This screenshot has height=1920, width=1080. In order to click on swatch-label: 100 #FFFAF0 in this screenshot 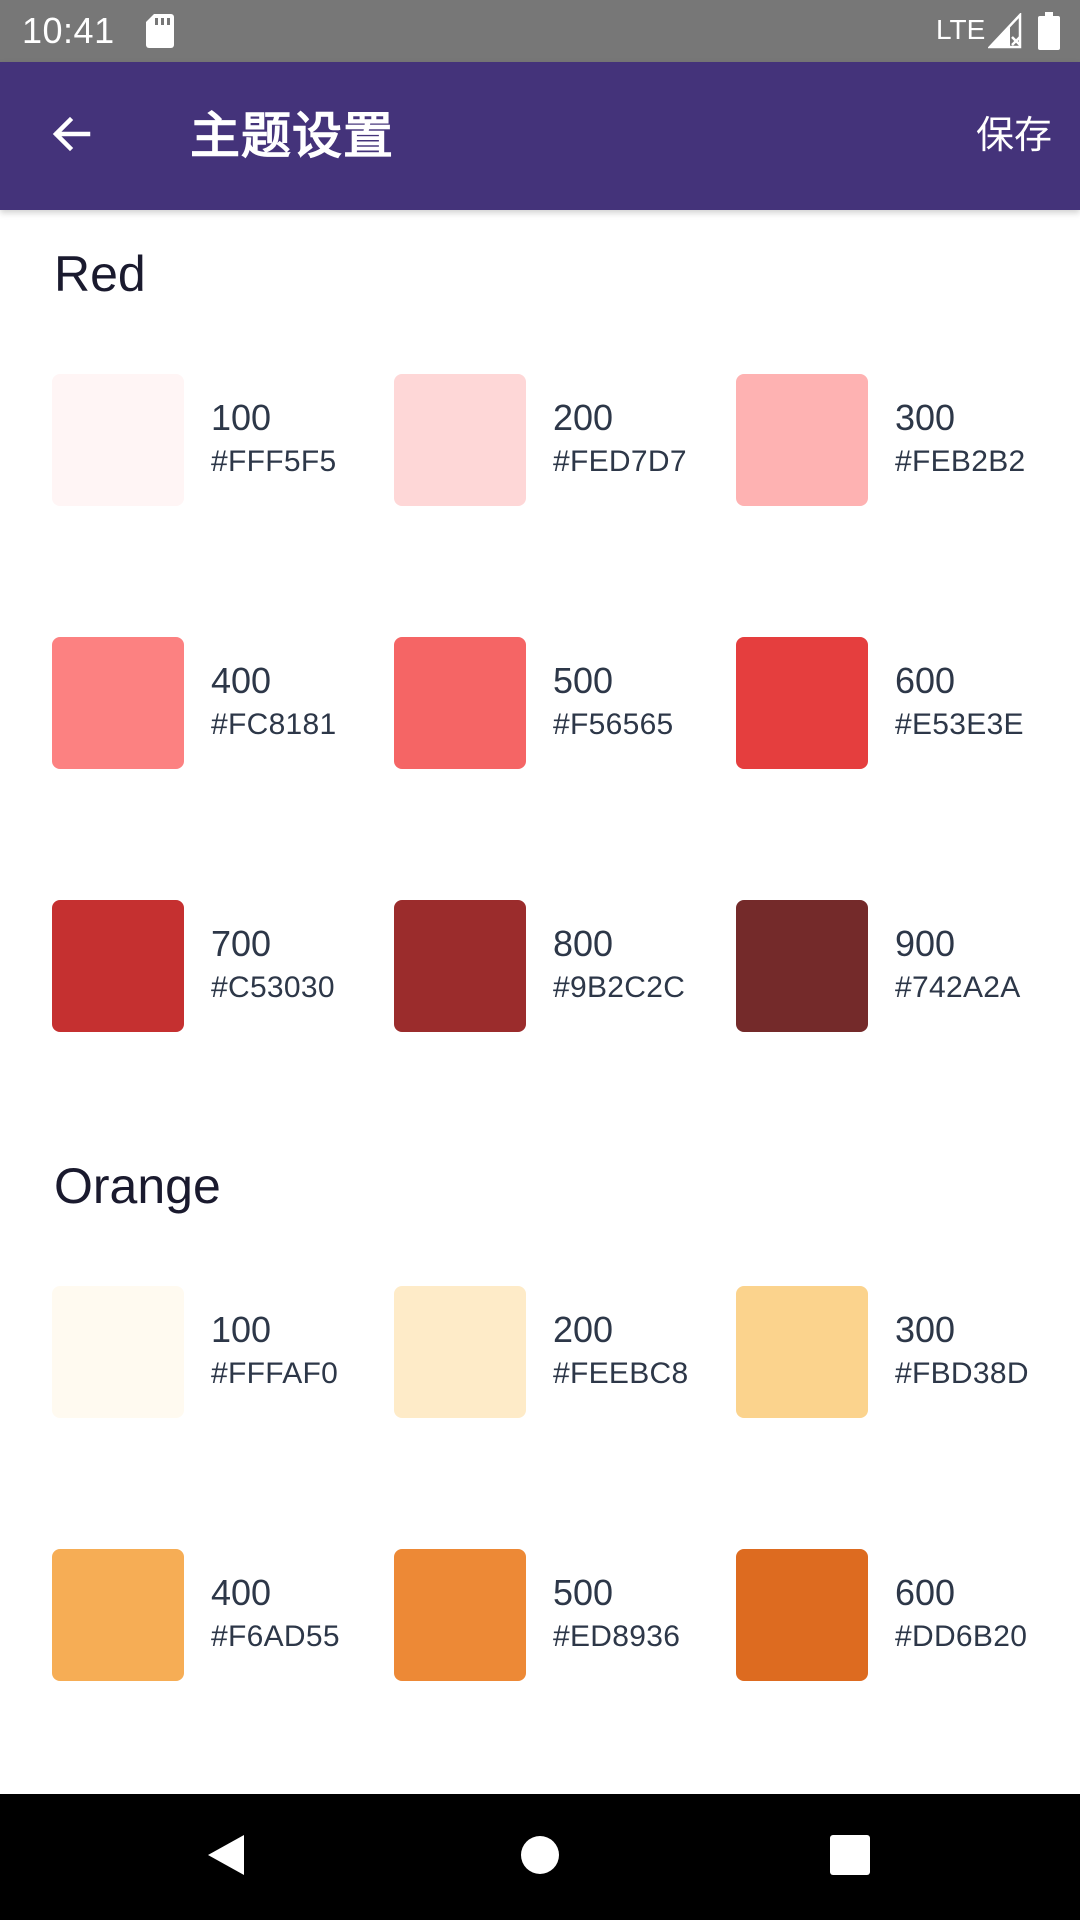, I will do `click(274, 1340)`.